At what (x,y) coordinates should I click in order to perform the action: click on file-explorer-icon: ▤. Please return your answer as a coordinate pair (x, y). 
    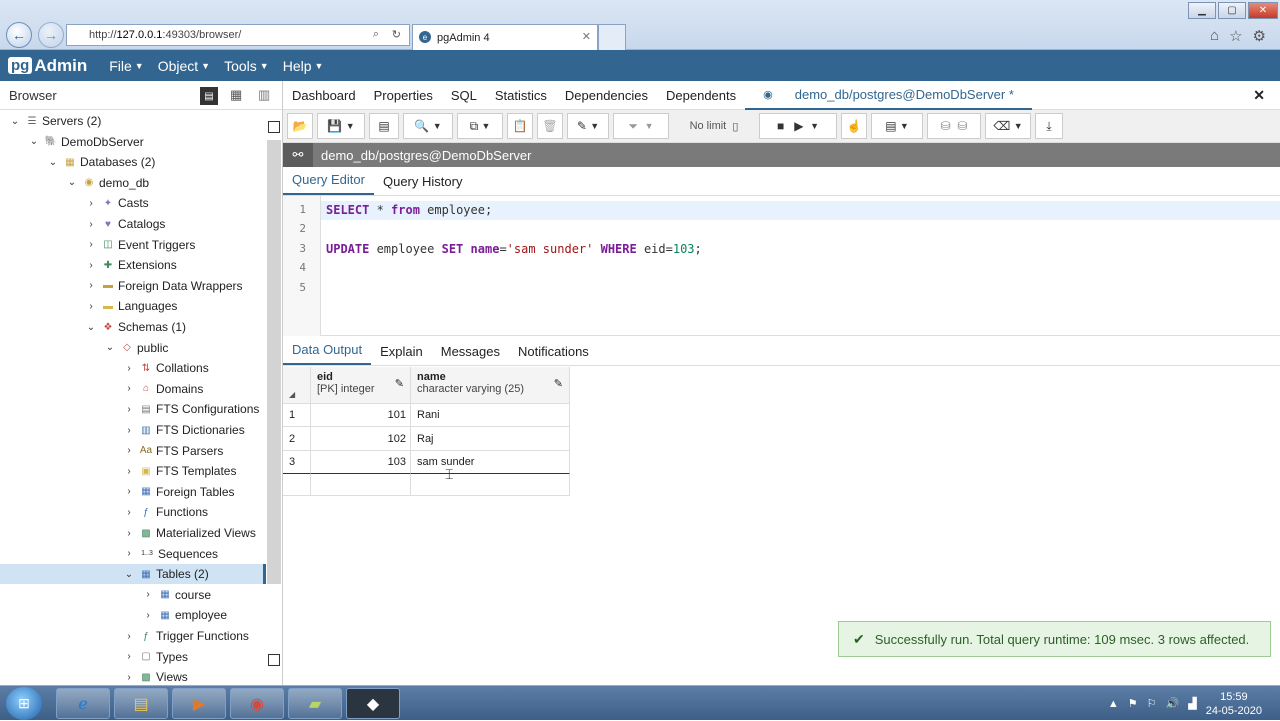
    Looking at the image, I should click on (141, 703).